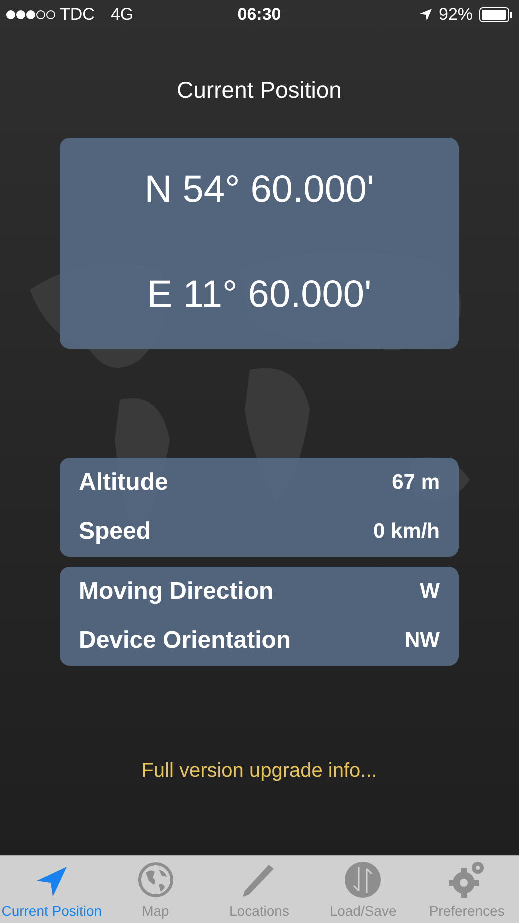 The width and height of the screenshot is (519, 923). Describe the element at coordinates (123, 483) in the screenshot. I see `info-label: Altitude` at that location.